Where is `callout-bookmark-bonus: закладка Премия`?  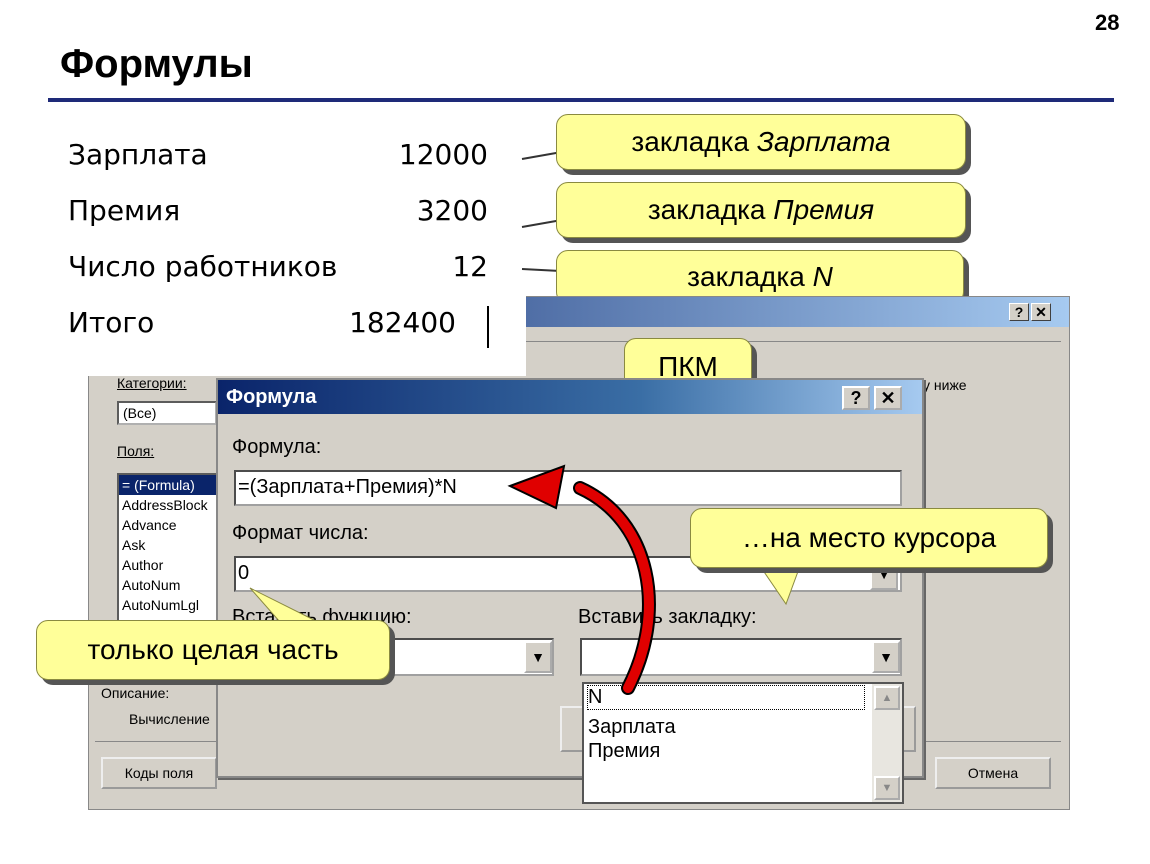 callout-bookmark-bonus: закладка Премия is located at coordinates (761, 210).